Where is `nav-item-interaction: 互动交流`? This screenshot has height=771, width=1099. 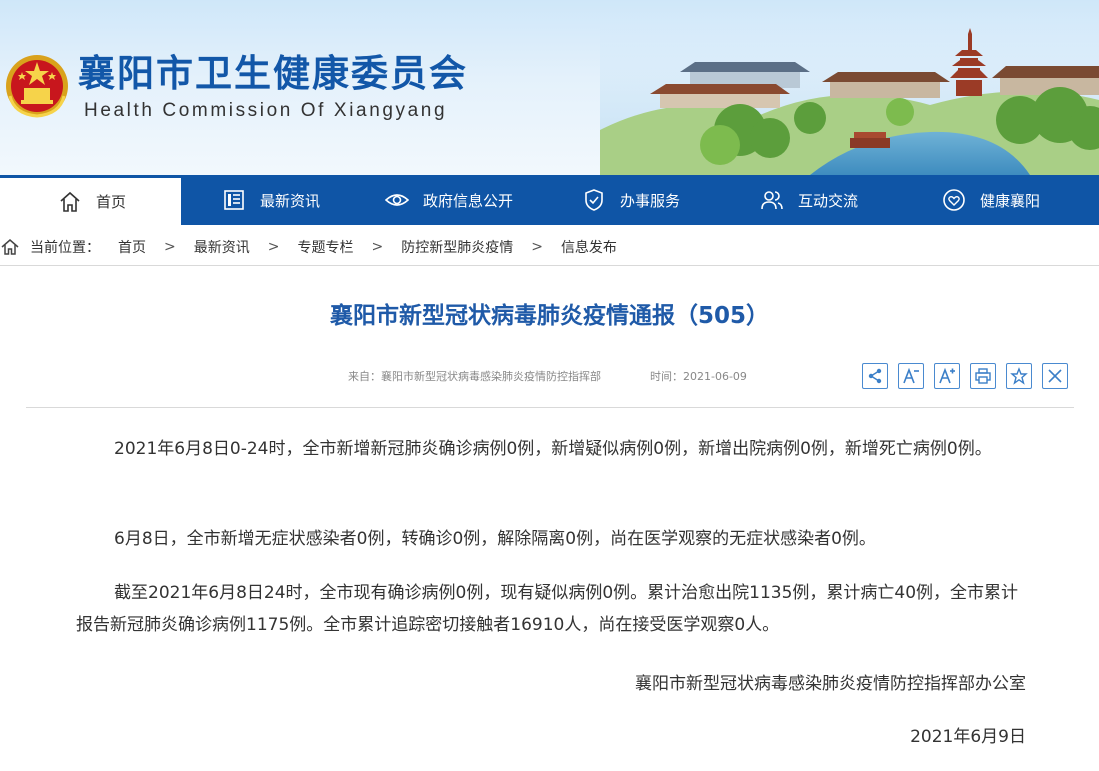 nav-item-interaction: 互动交流 is located at coordinates (809, 200).